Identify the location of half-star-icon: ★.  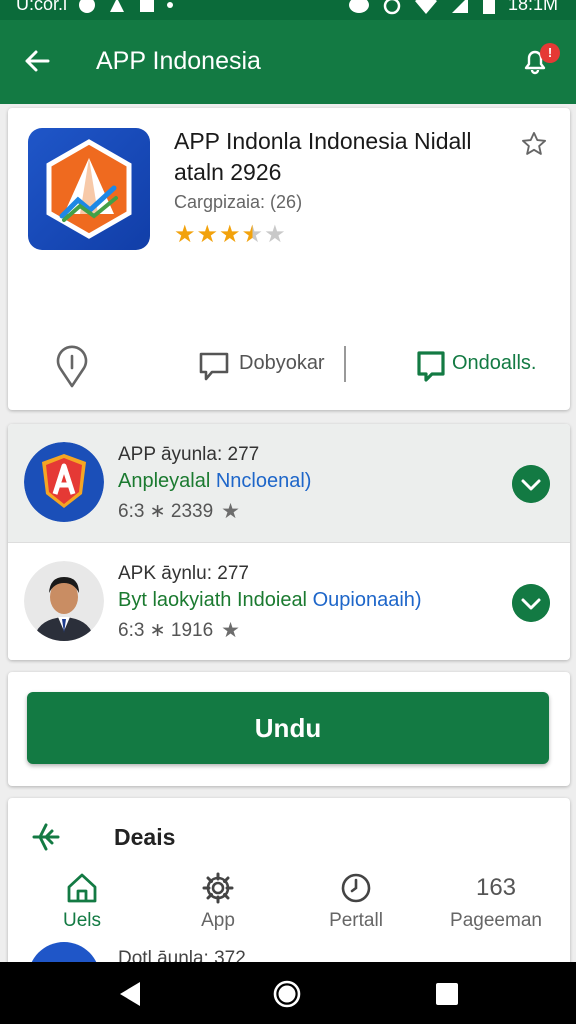
(252, 234).